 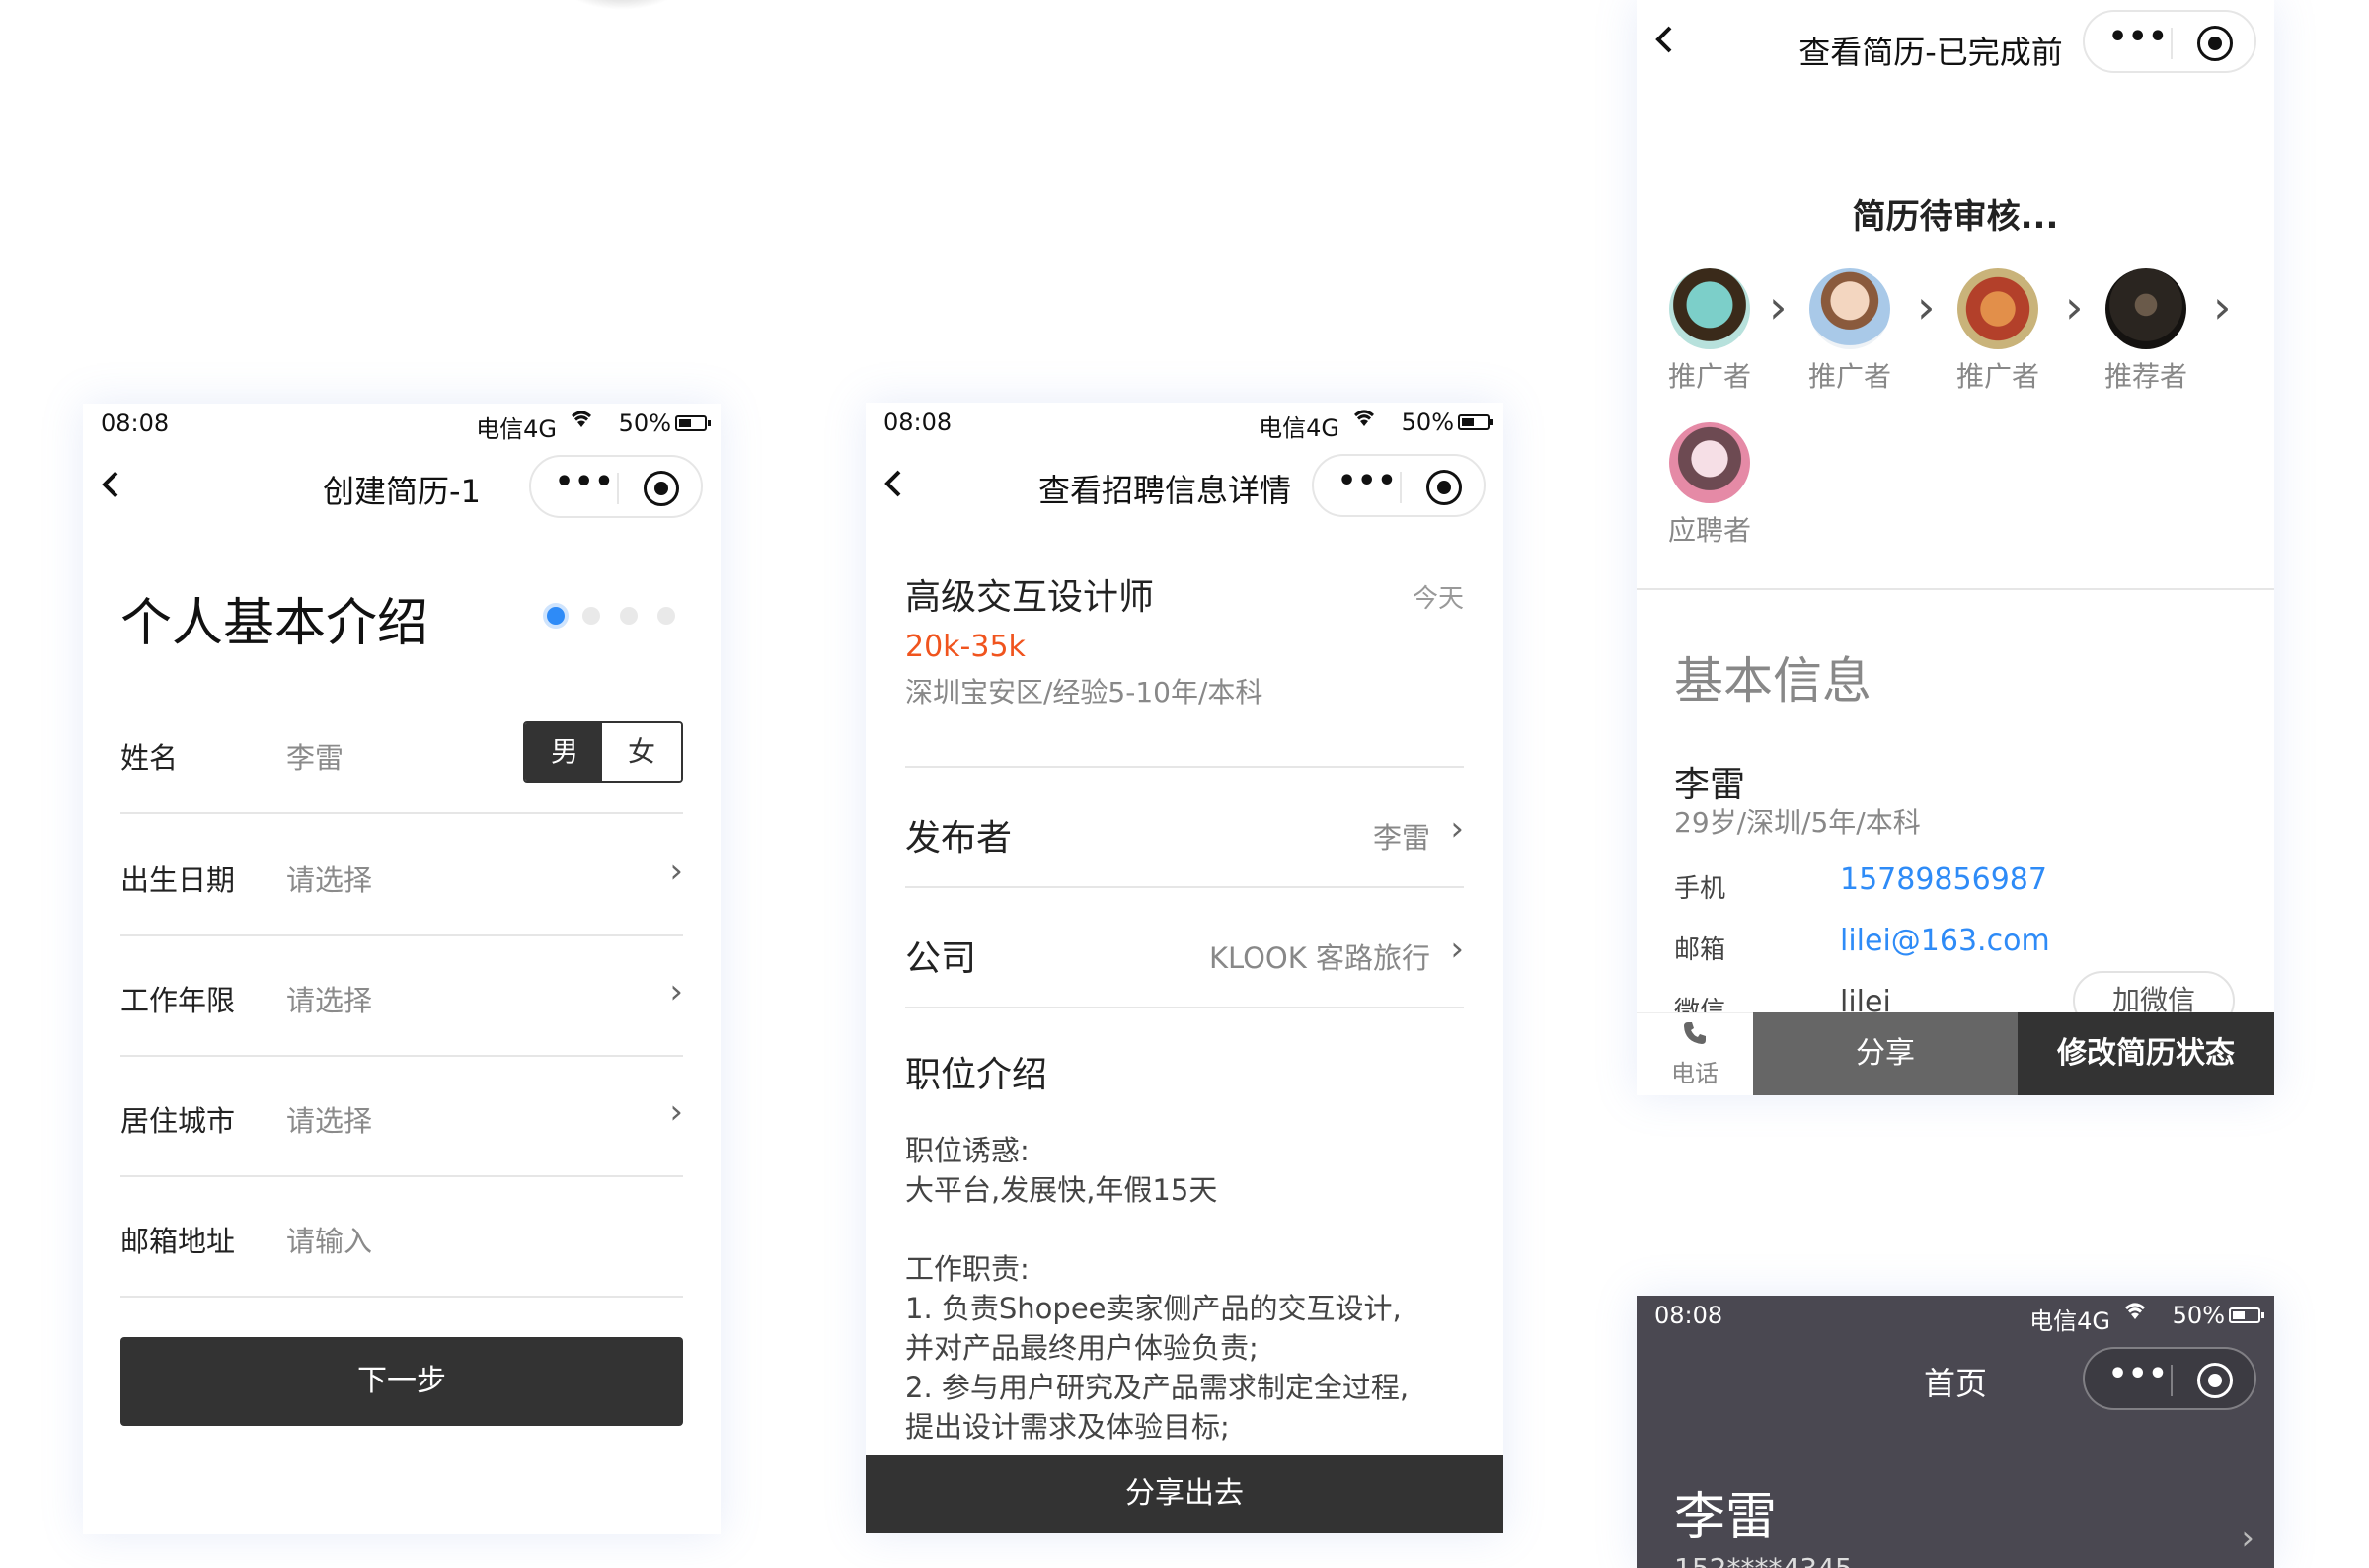 I want to click on home-screen: 08:08 电信4G 50% 首页 ••• 李雷 152****4345 ›, so click(x=1955, y=1432).